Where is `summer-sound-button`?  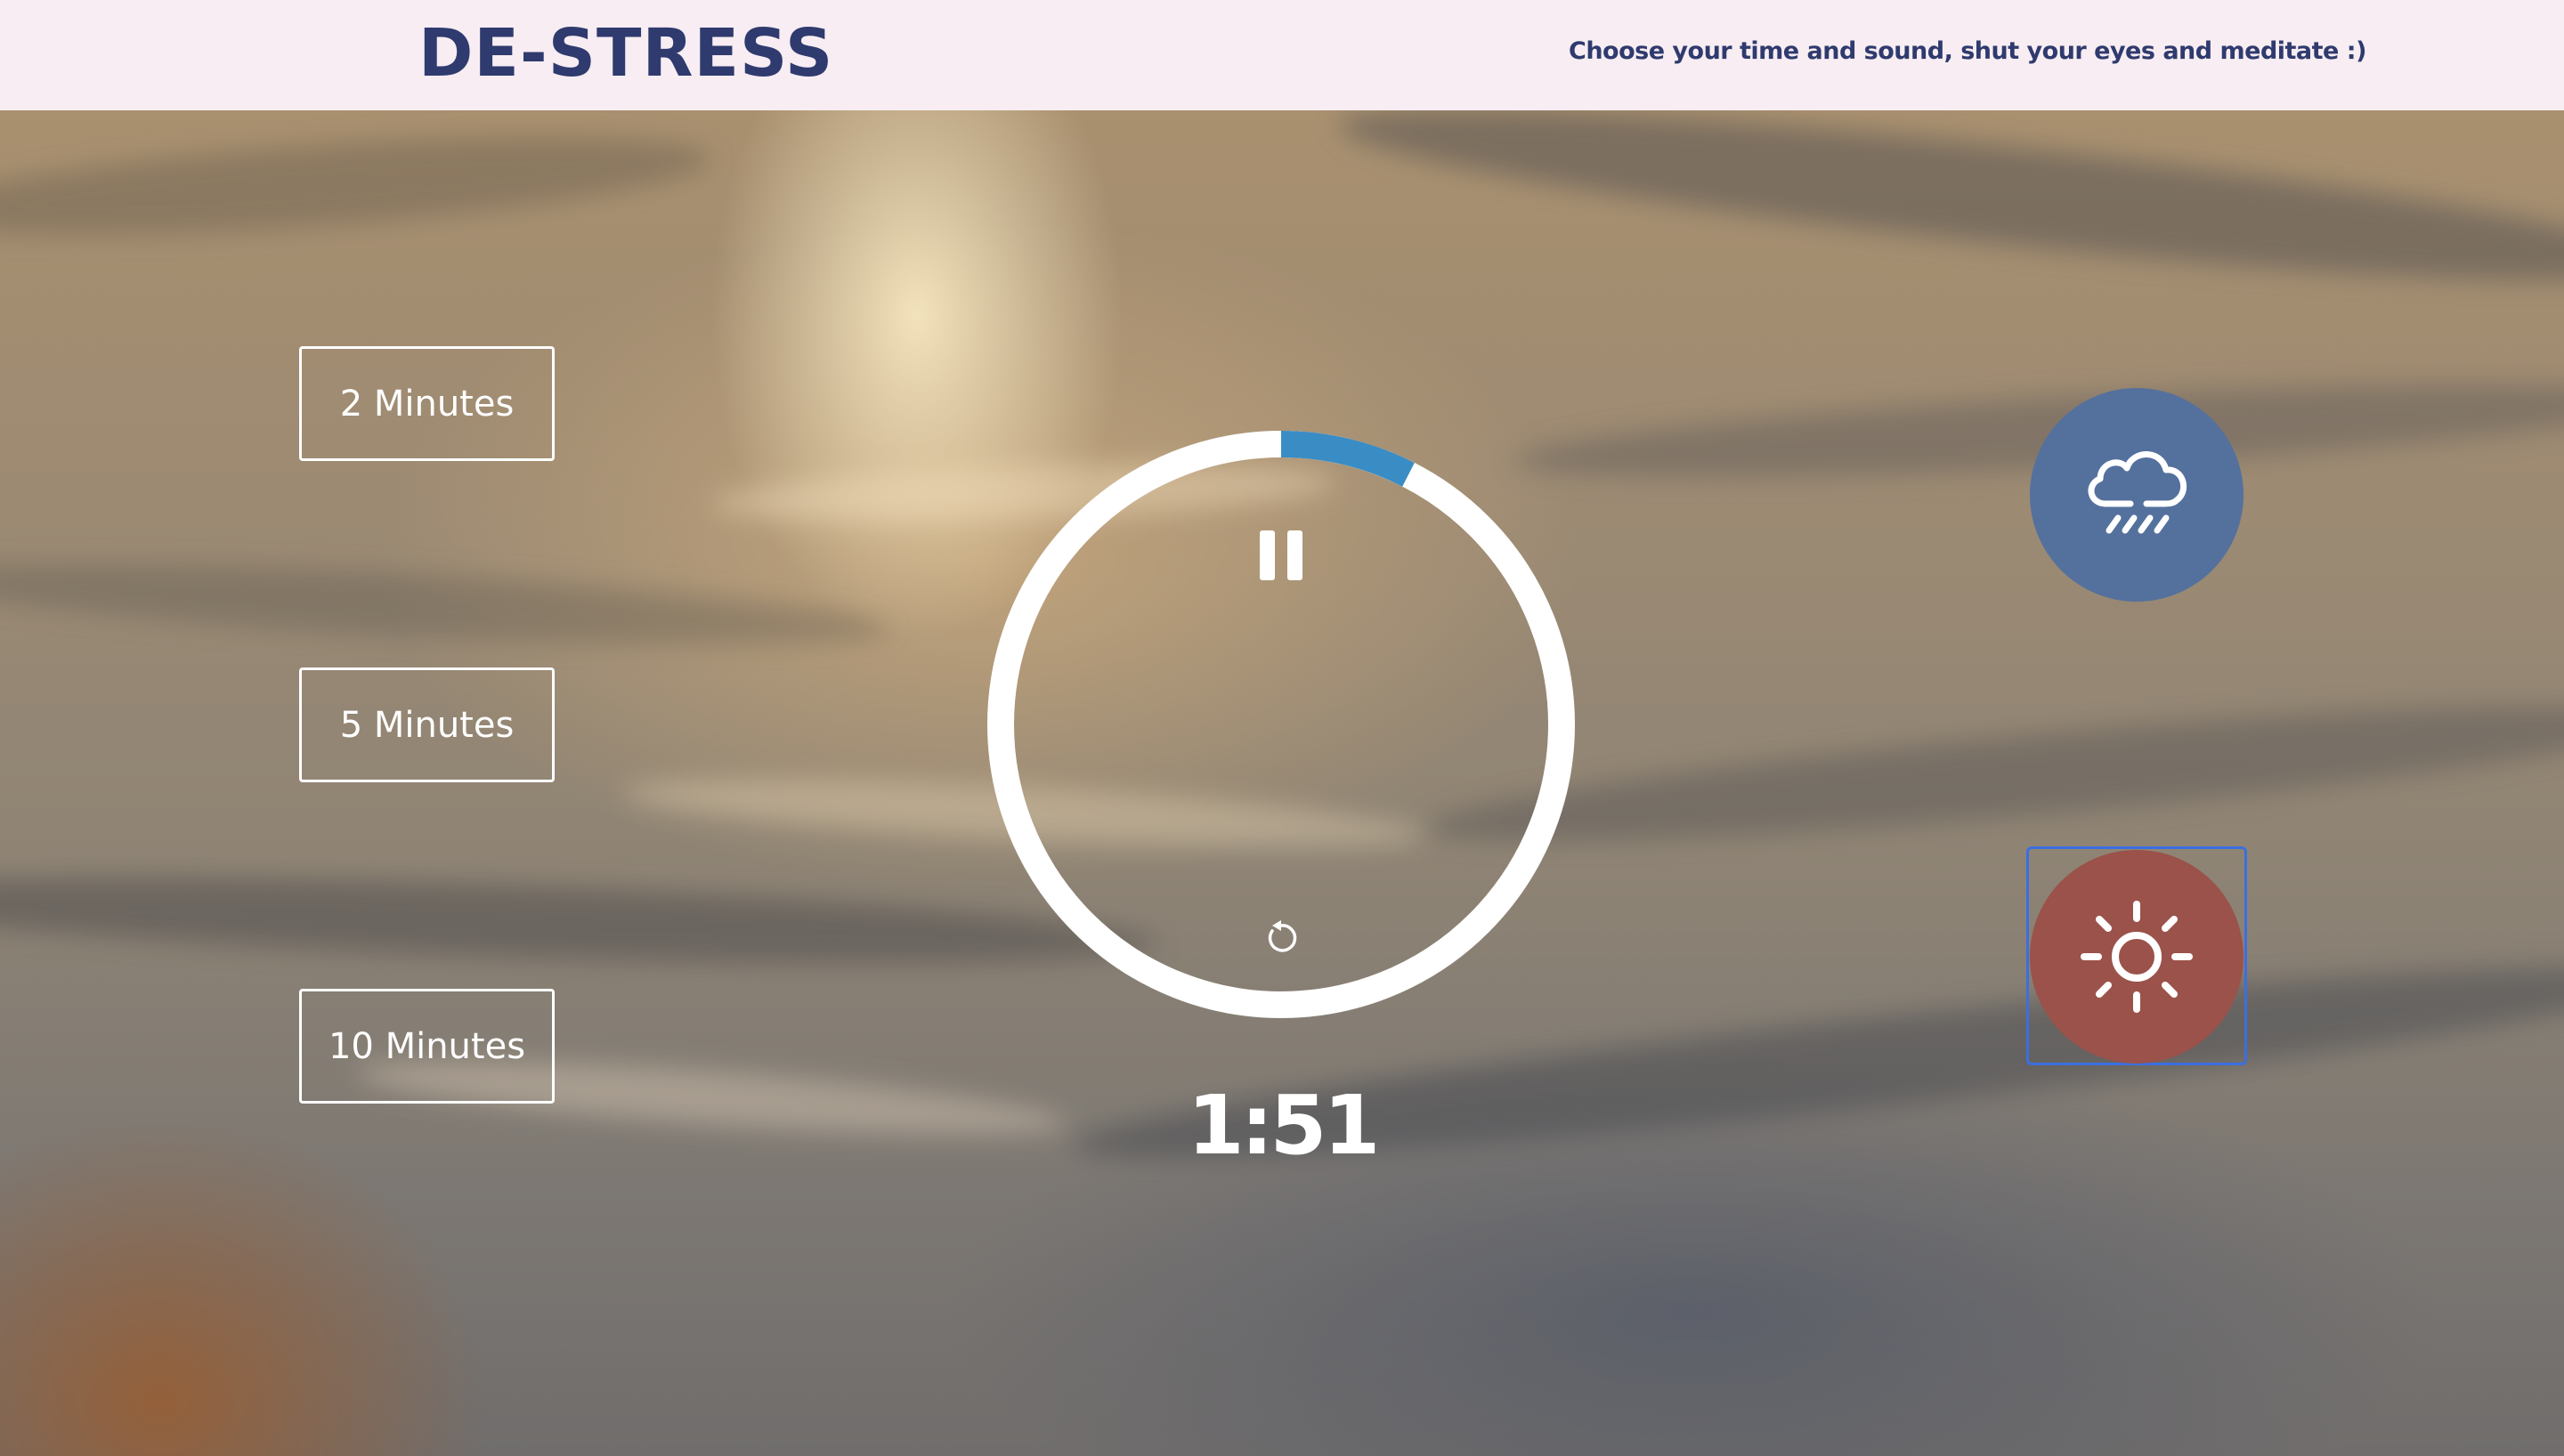 summer-sound-button is located at coordinates (2137, 957).